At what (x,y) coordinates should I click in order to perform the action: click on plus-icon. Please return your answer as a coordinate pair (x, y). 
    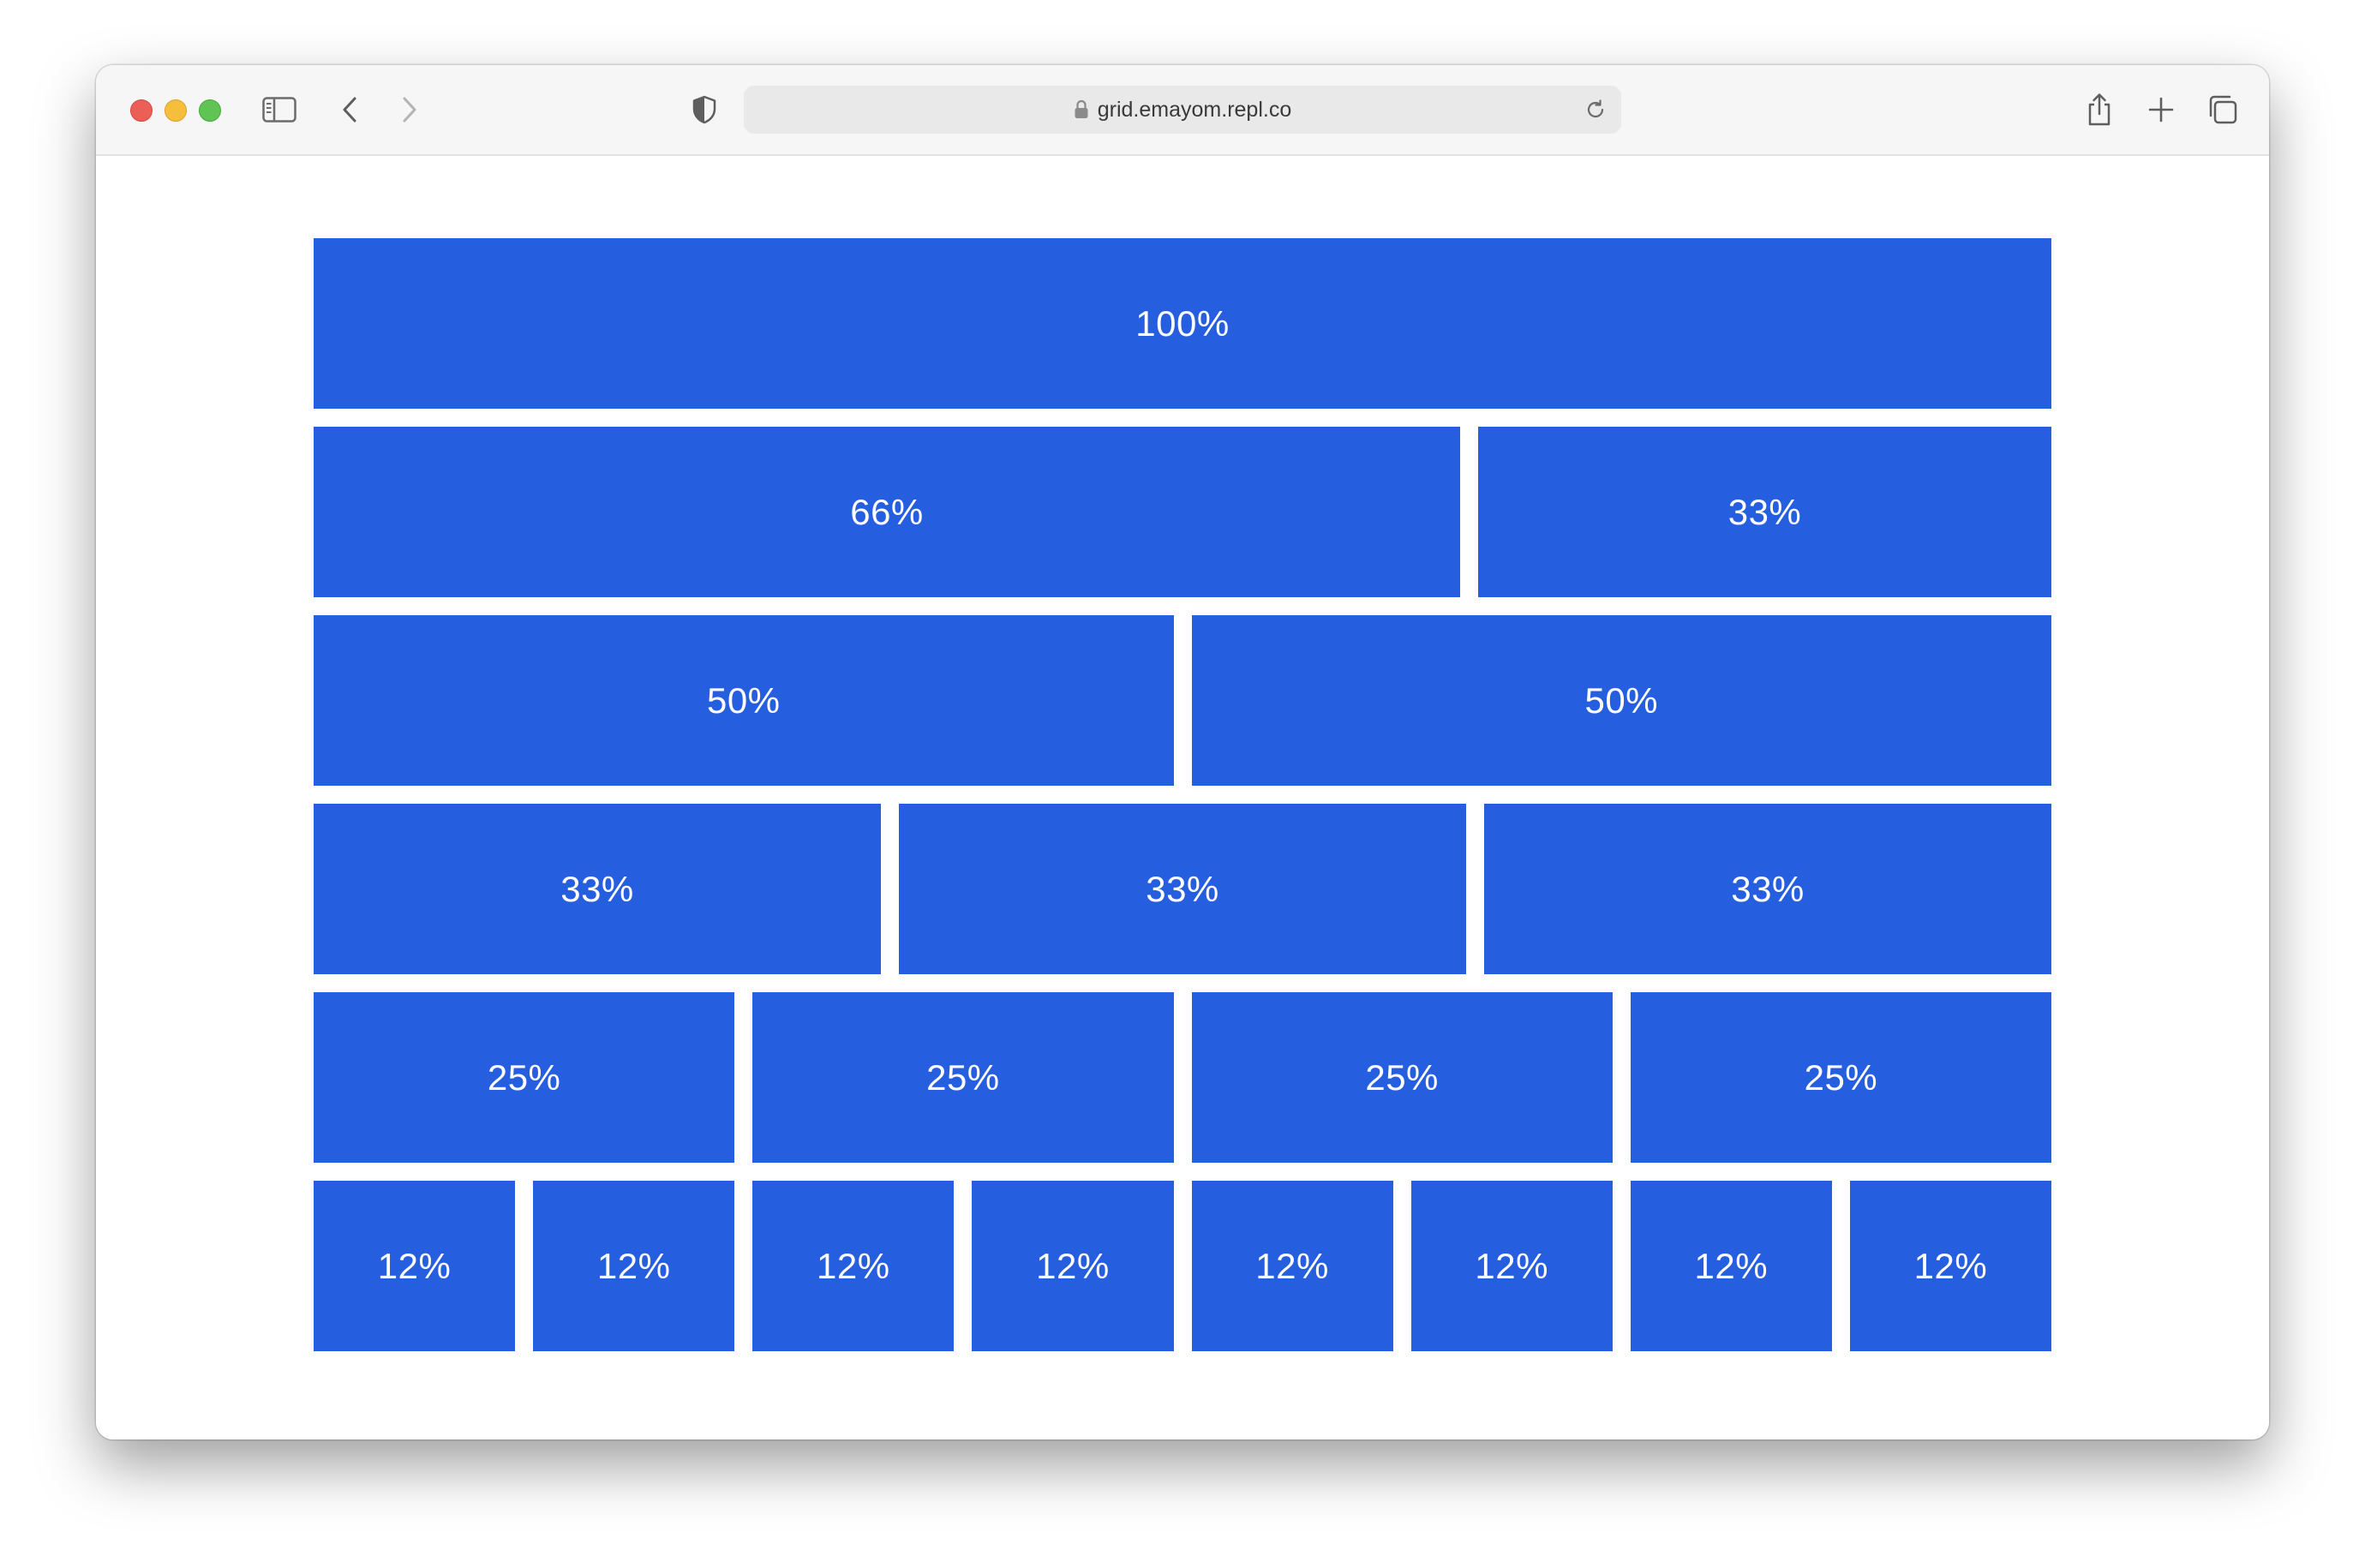
    Looking at the image, I should click on (2161, 110).